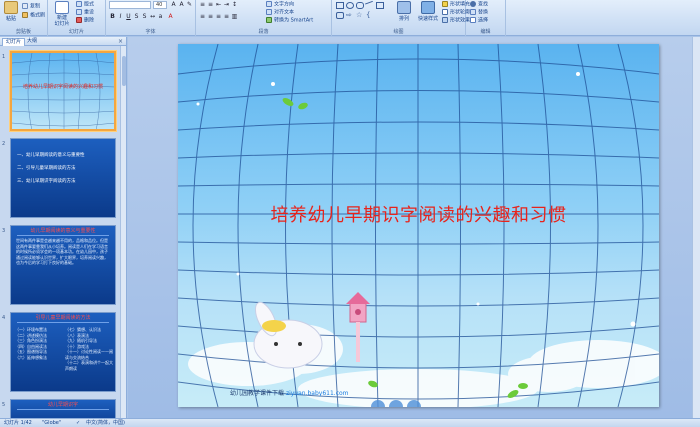 This screenshot has width=700, height=427. I want to click on brace-shape-icon: {, so click(370, 15).